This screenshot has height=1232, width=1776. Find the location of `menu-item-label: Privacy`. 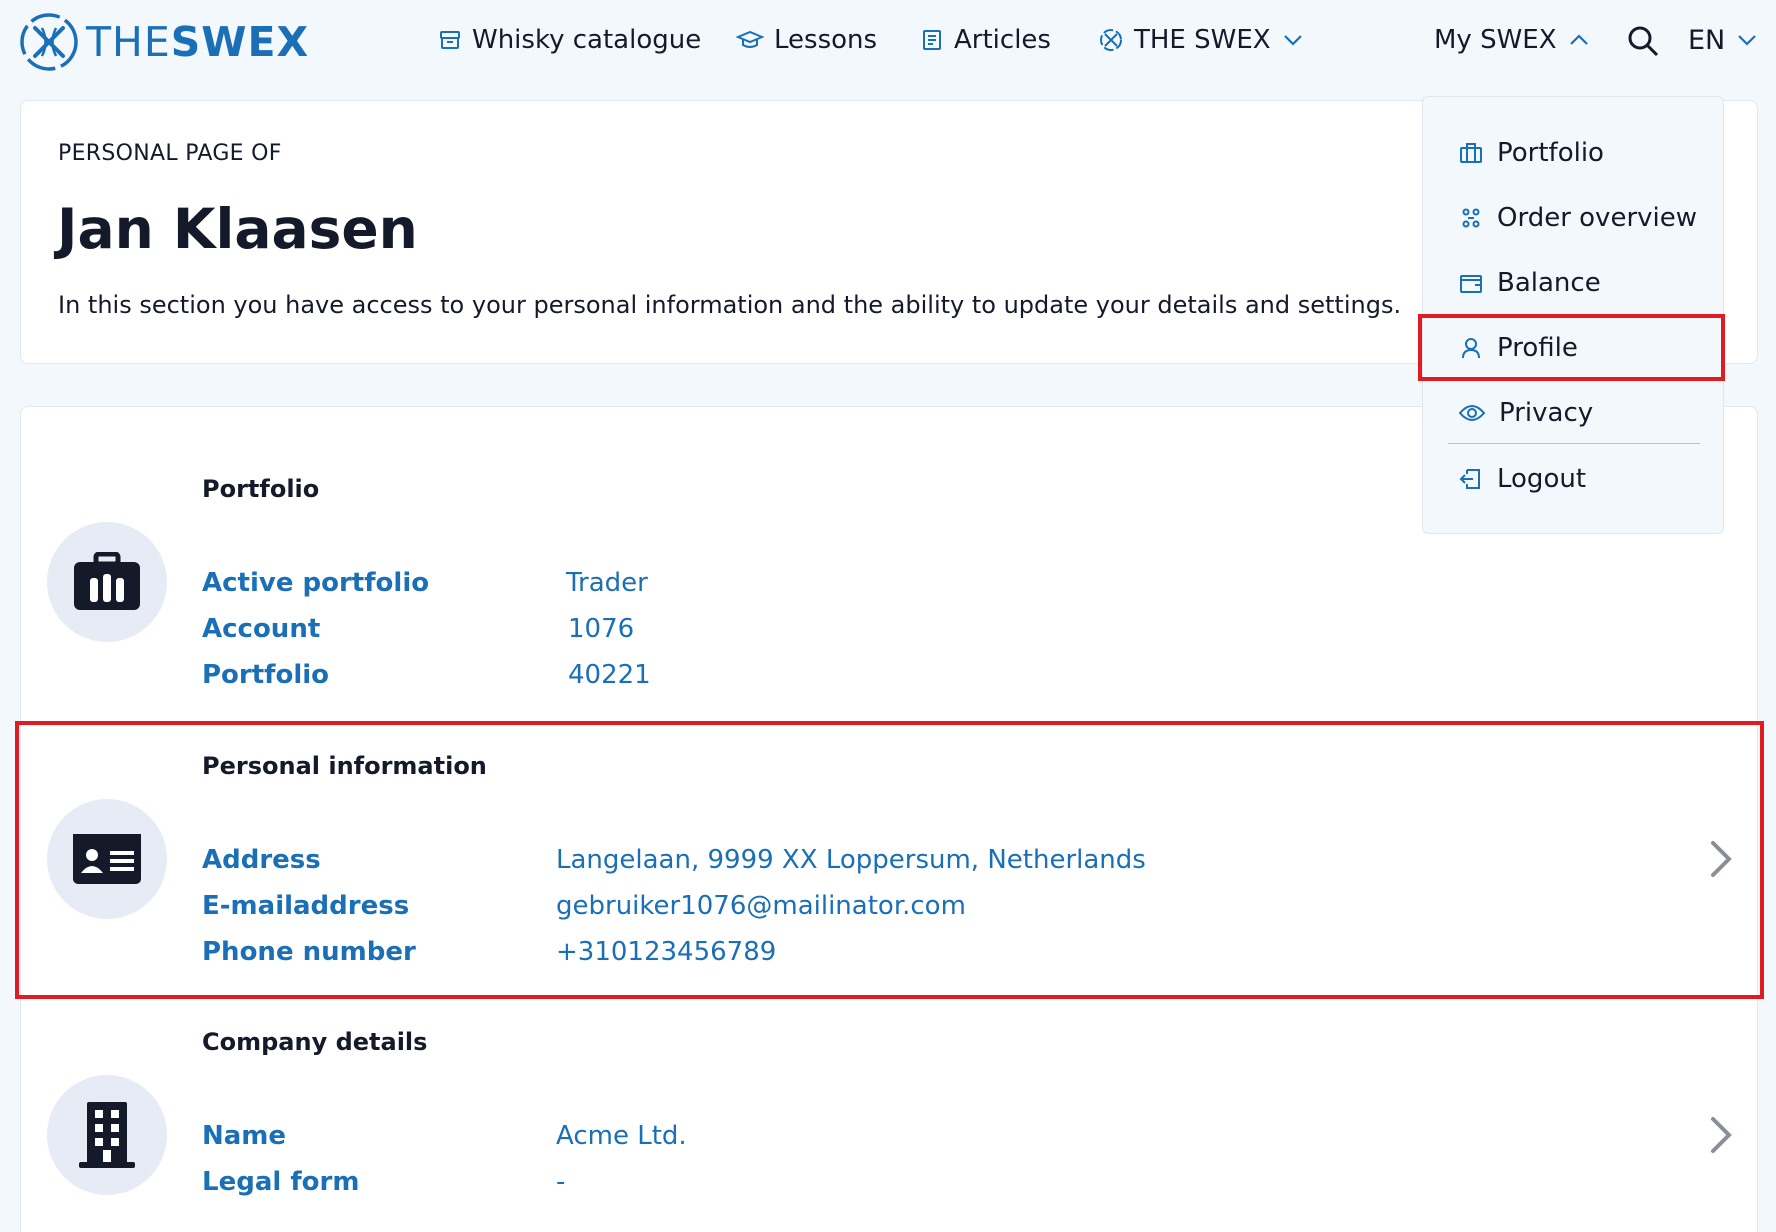

menu-item-label: Privacy is located at coordinates (1546, 413).